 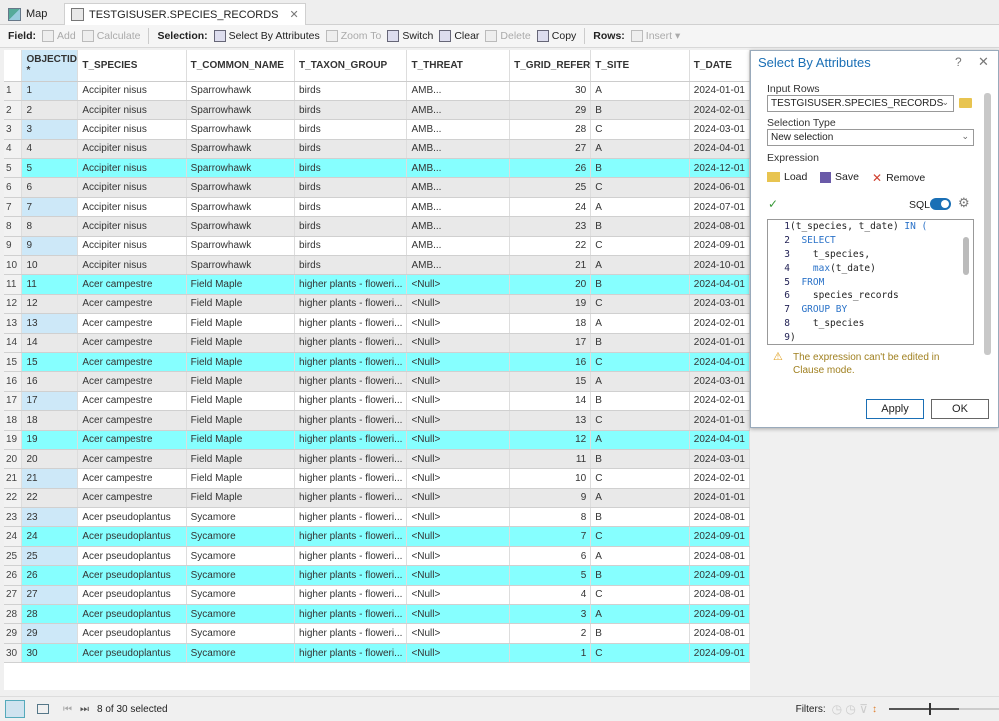 I want to click on cell-objectid: 4, so click(x=50, y=149).